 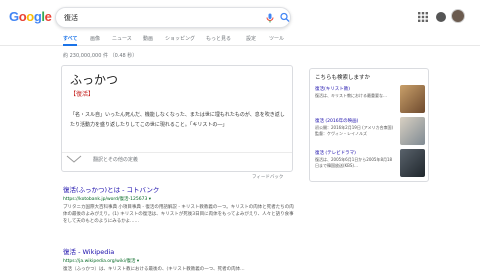 I want to click on result-title-link: 復活 - Wikipedia, so click(x=179, y=251).